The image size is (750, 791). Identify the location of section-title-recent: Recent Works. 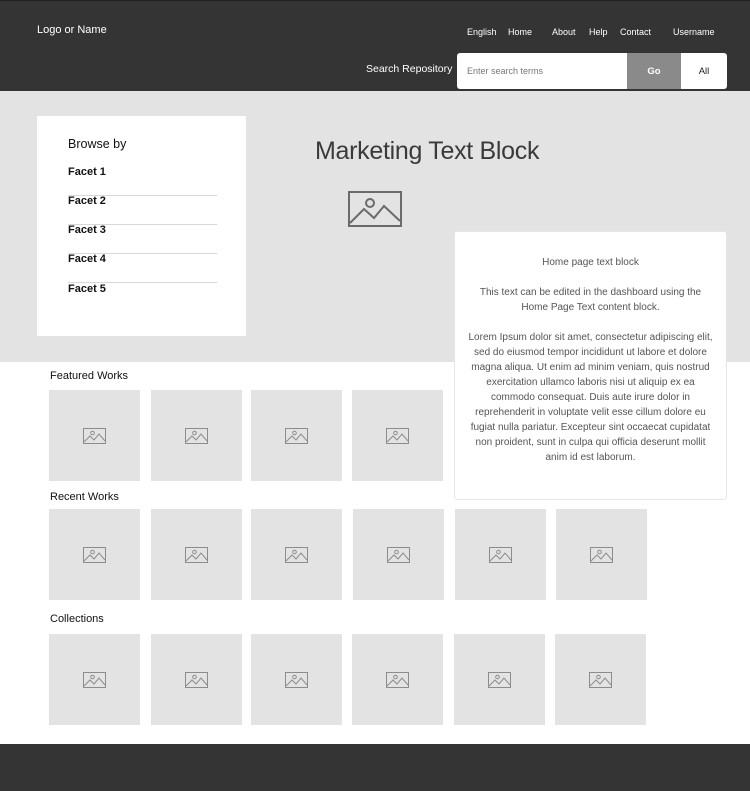
(84, 497).